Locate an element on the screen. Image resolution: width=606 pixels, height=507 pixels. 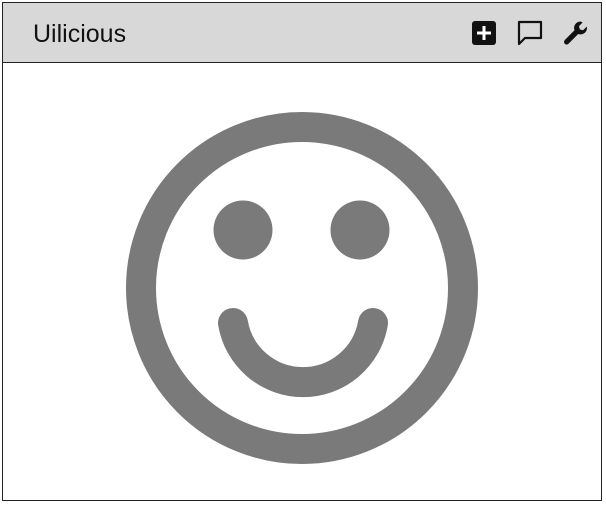
add-square-icon is located at coordinates (484, 33).